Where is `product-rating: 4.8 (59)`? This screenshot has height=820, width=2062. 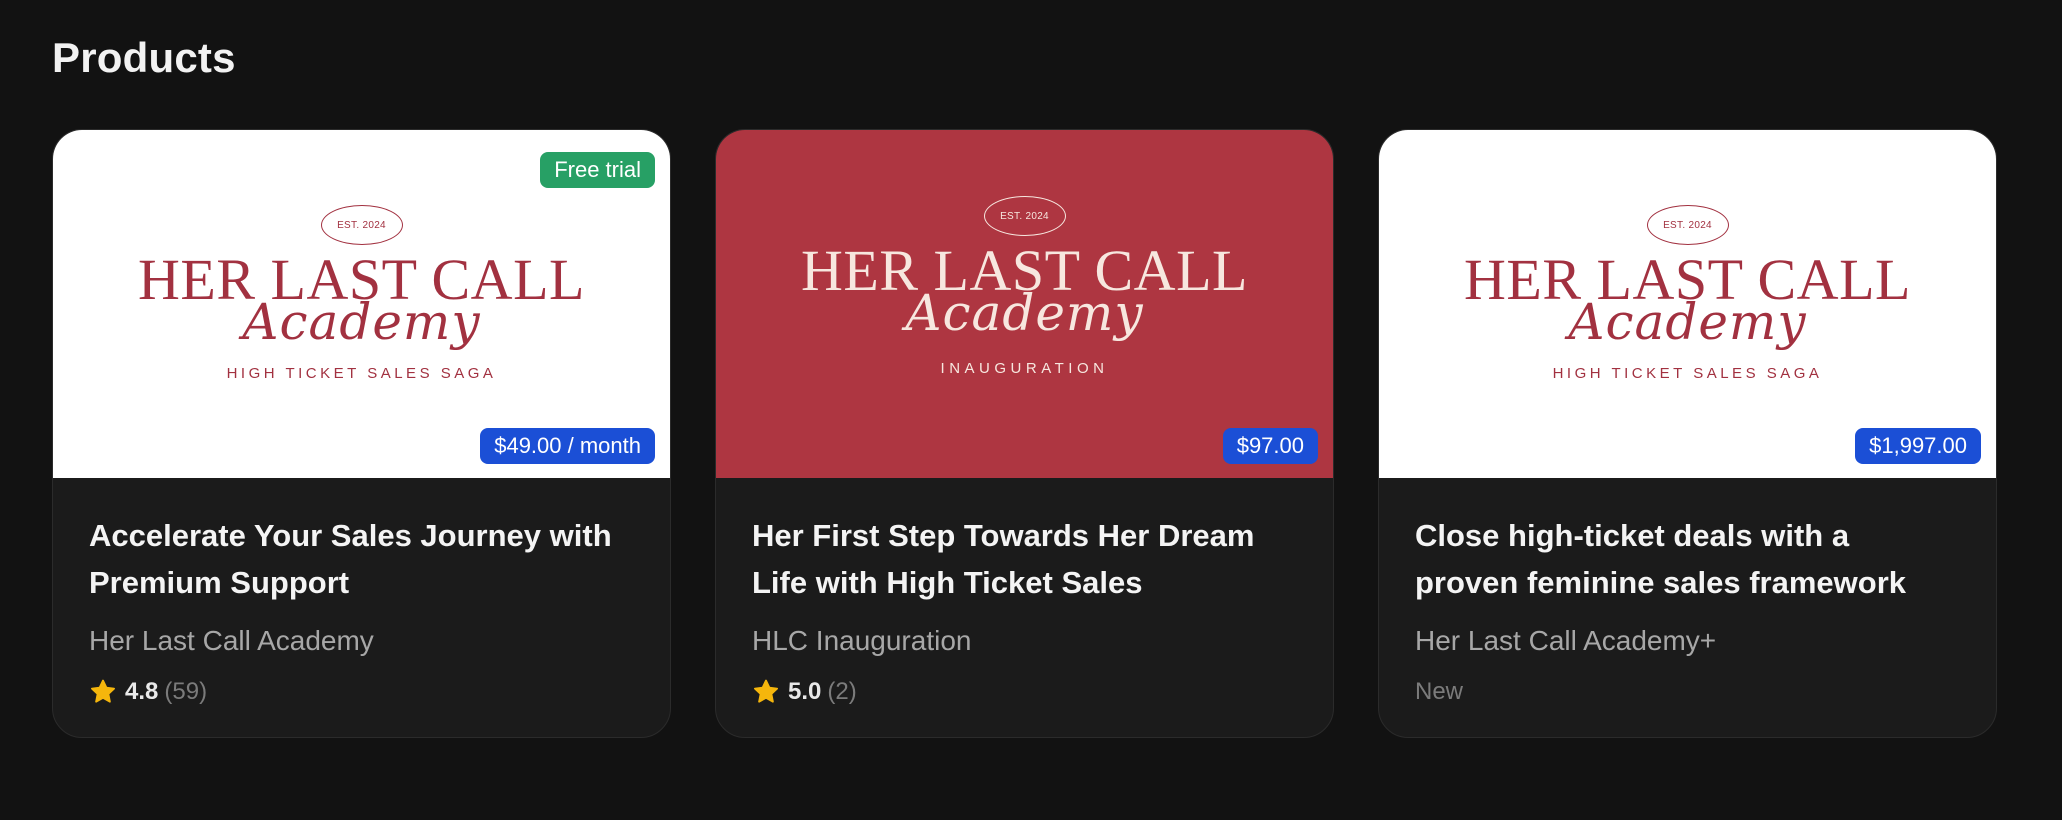
product-rating: 4.8 (59) is located at coordinates (361, 692).